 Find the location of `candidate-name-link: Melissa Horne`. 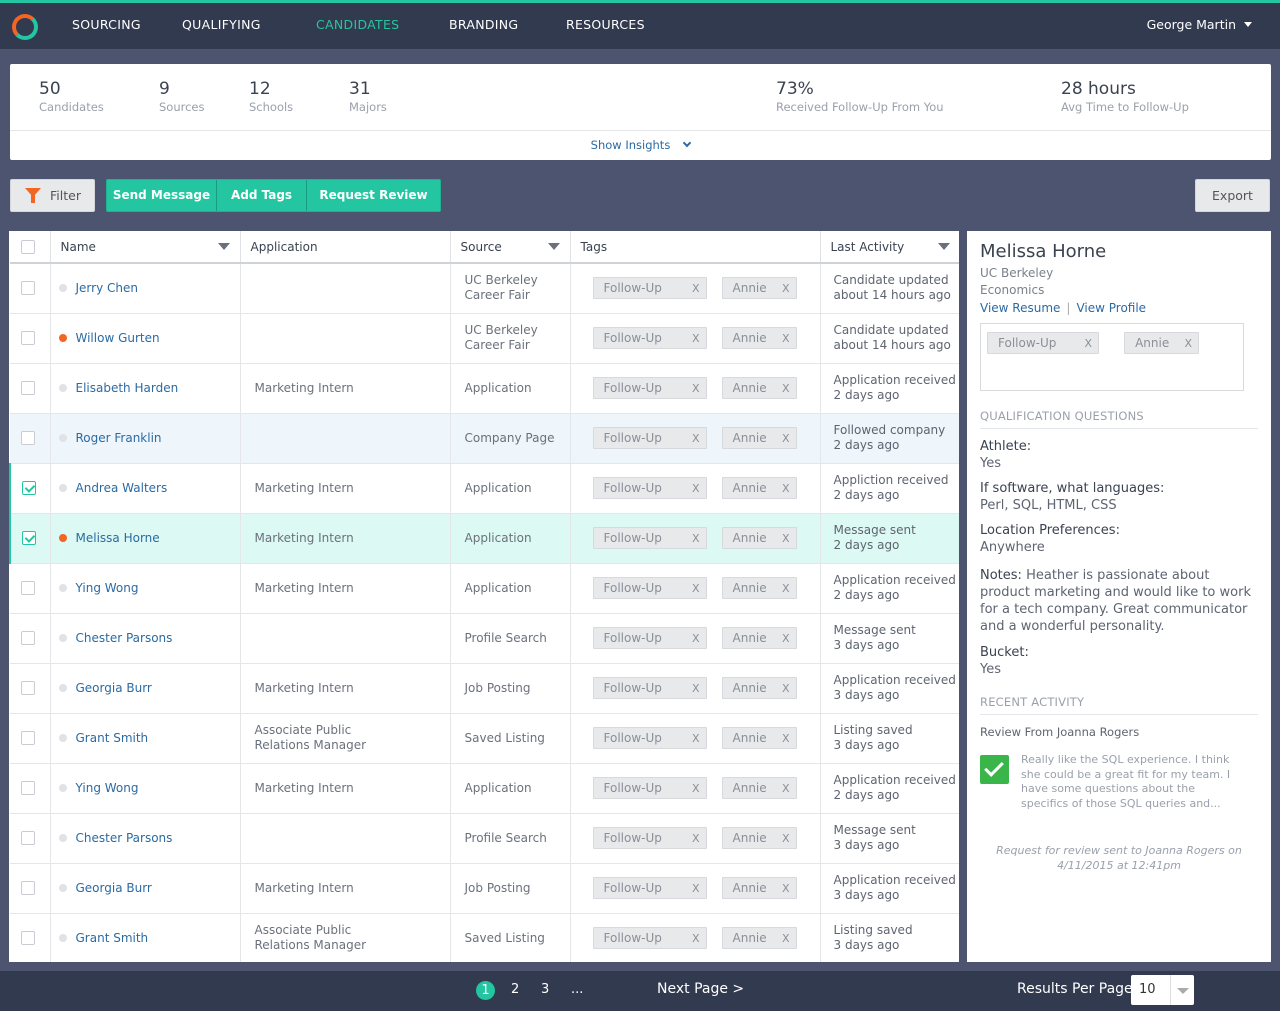

candidate-name-link: Melissa Horne is located at coordinates (118, 538).